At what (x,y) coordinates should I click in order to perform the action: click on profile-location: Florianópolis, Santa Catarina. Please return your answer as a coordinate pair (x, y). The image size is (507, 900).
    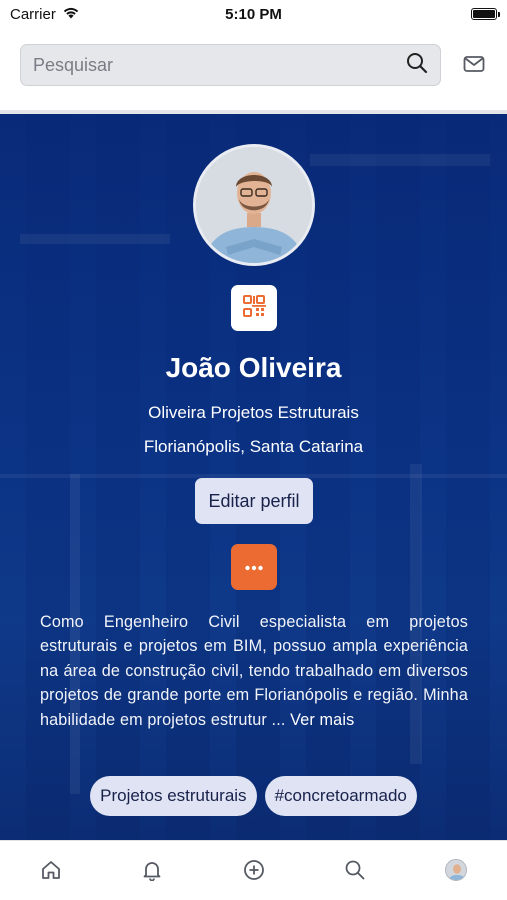
    Looking at the image, I should click on (253, 446).